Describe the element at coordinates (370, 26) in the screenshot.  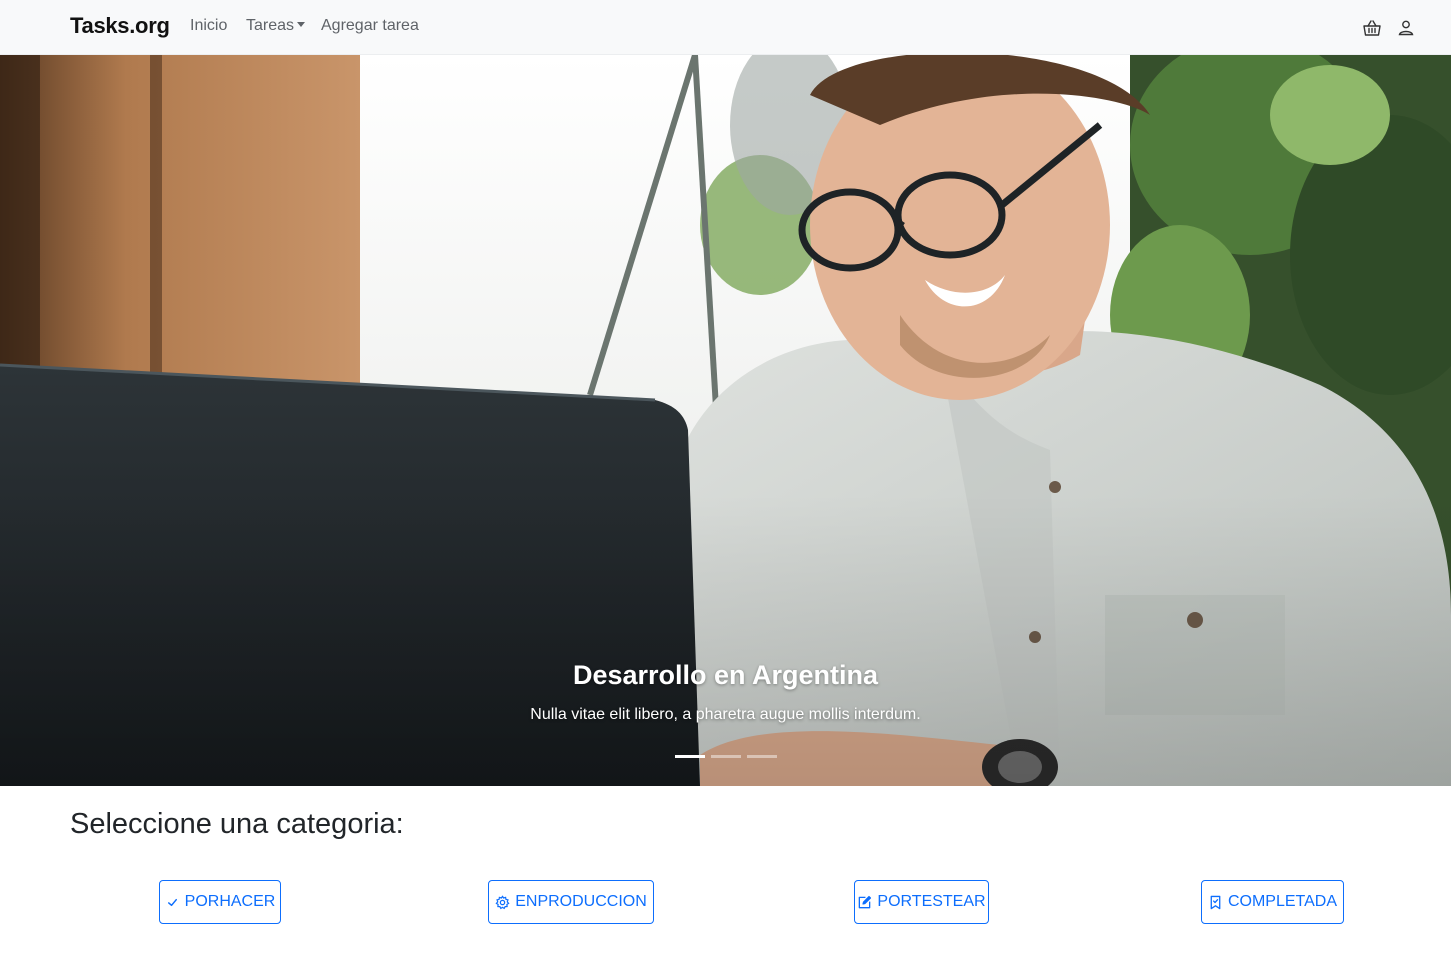
I see `nav-link-agregar-tarea: Agregar tarea` at that location.